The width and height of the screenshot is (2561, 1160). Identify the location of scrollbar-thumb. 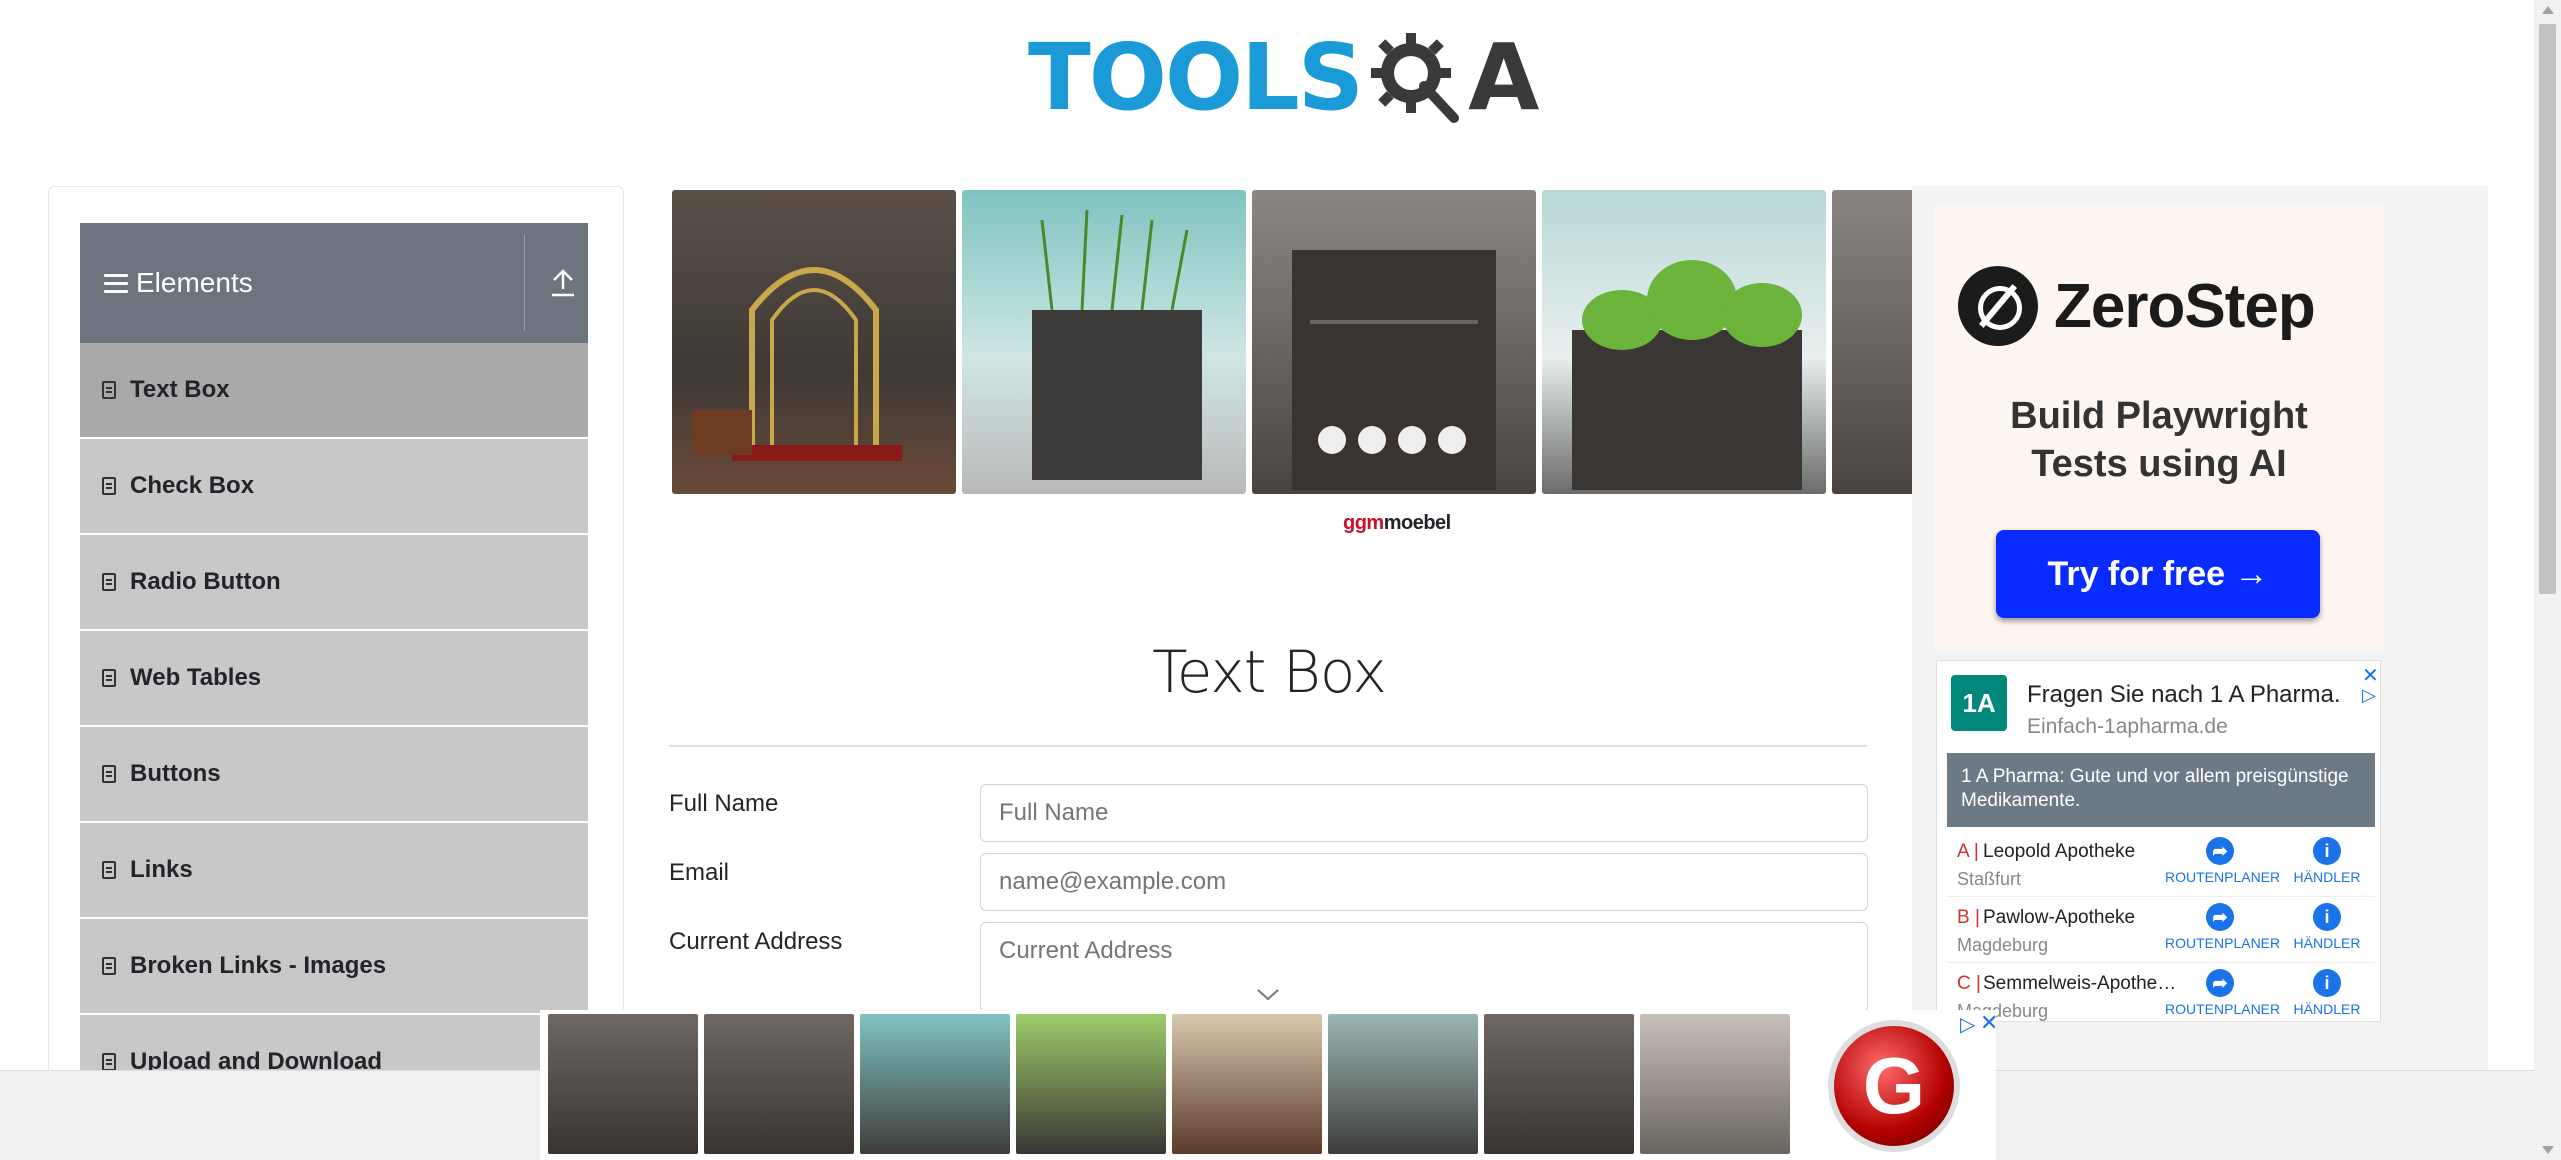
(2547, 309).